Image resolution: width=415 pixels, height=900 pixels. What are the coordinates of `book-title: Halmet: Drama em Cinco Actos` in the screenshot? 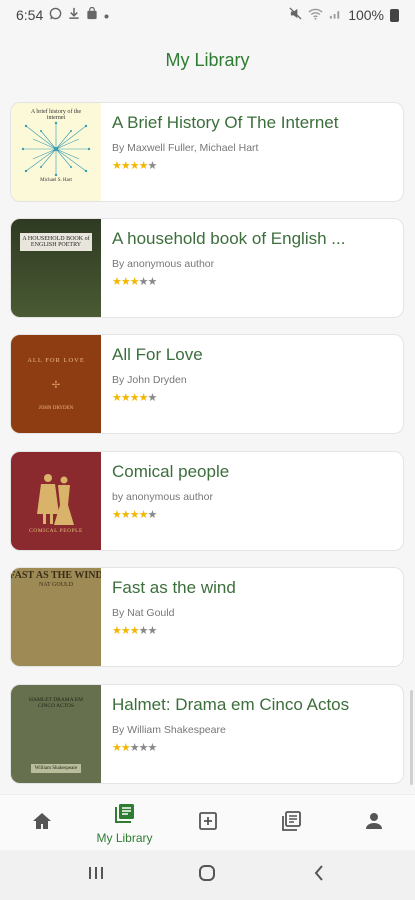 It's located at (231, 704).